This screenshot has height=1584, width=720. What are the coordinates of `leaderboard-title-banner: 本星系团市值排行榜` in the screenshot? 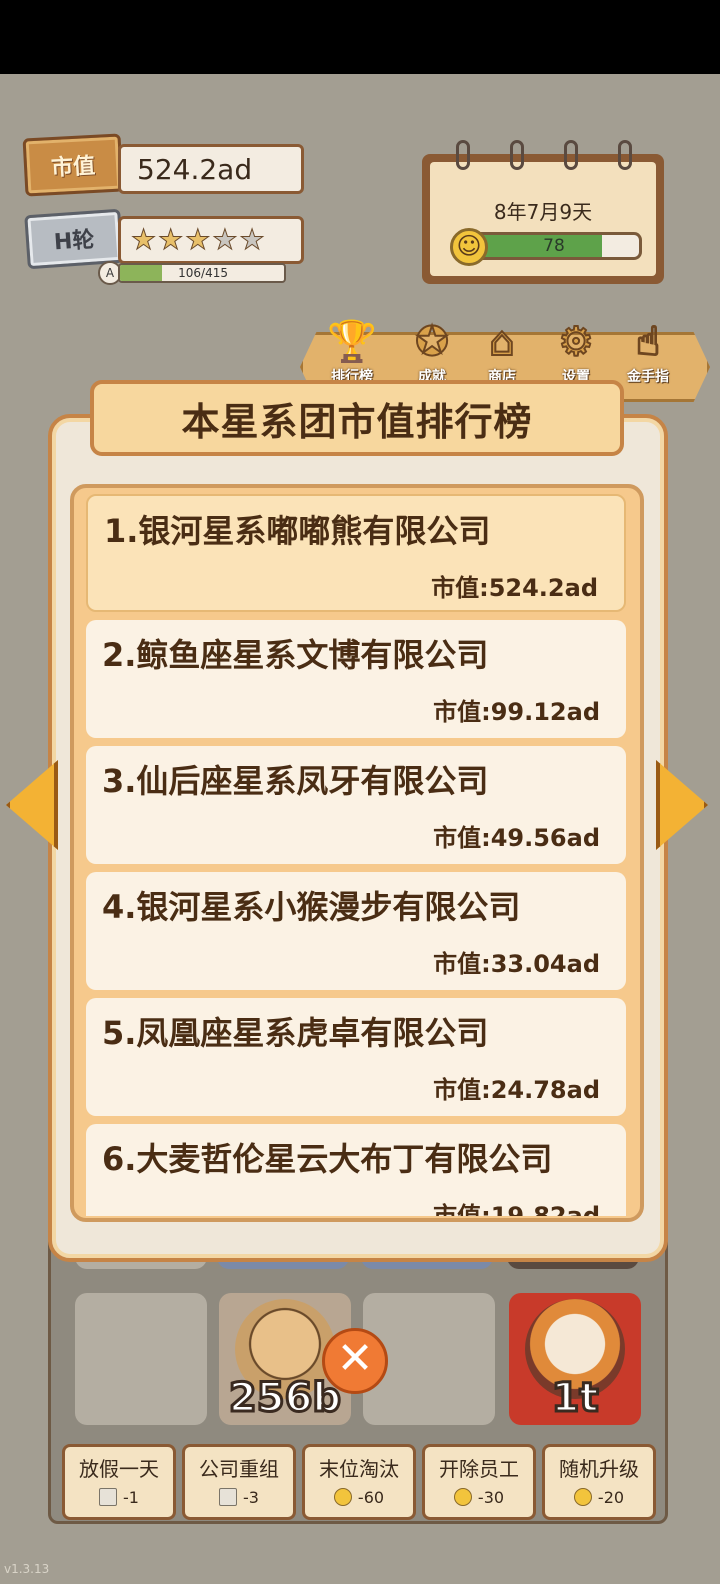 It's located at (357, 418).